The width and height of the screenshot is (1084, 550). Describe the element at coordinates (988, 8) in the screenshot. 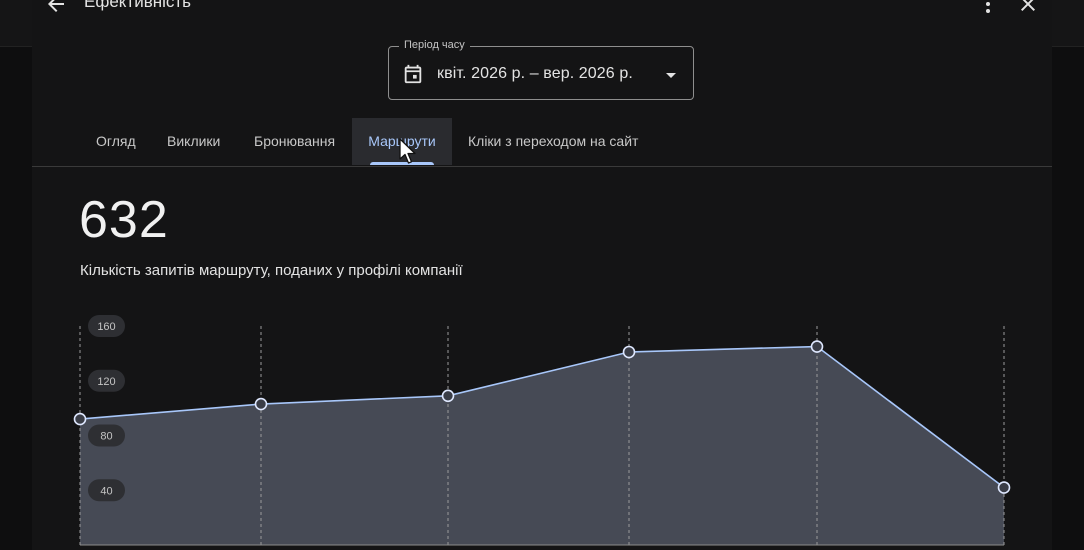

I see `more-vert-icon` at that location.